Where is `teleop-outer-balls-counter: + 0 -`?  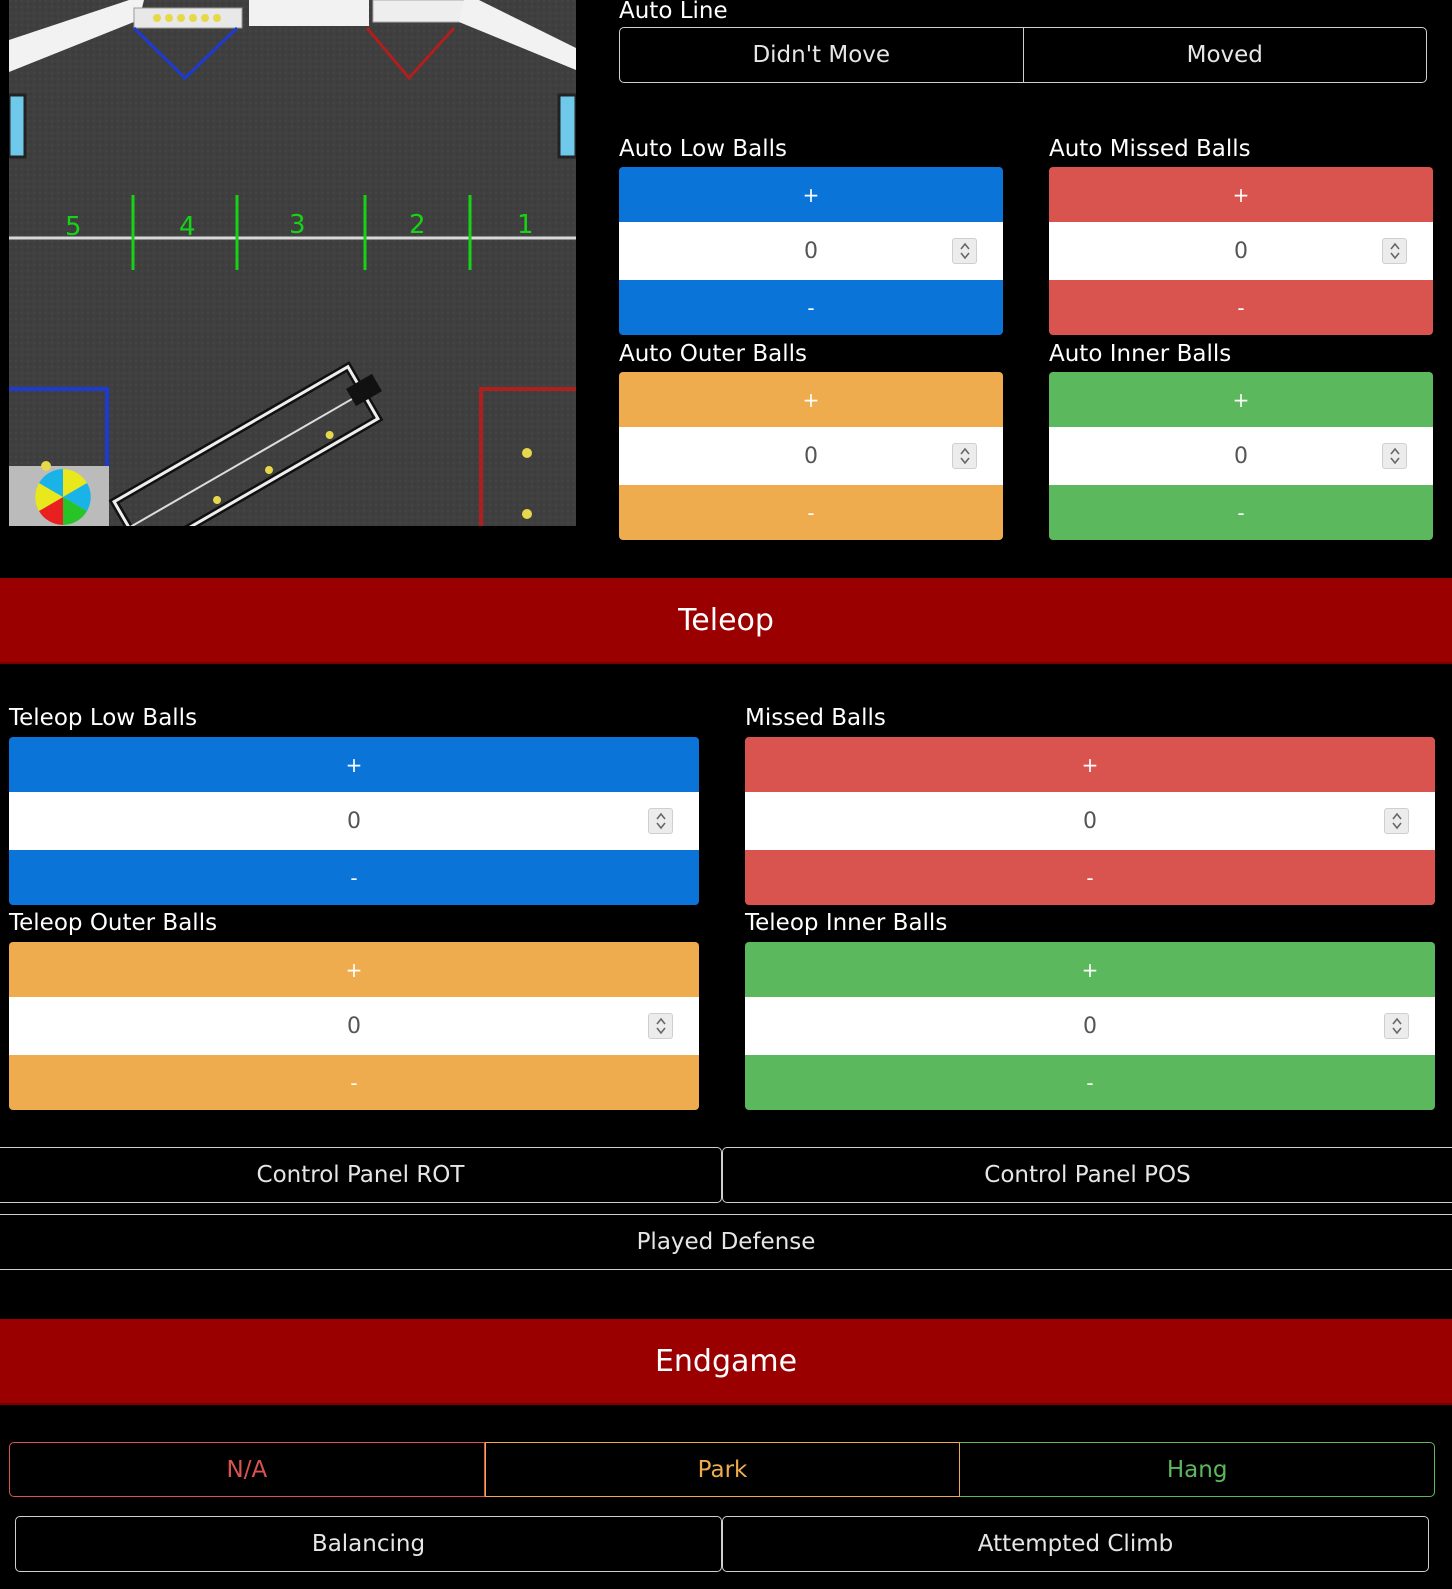 teleop-outer-balls-counter: + 0 - is located at coordinates (354, 1026).